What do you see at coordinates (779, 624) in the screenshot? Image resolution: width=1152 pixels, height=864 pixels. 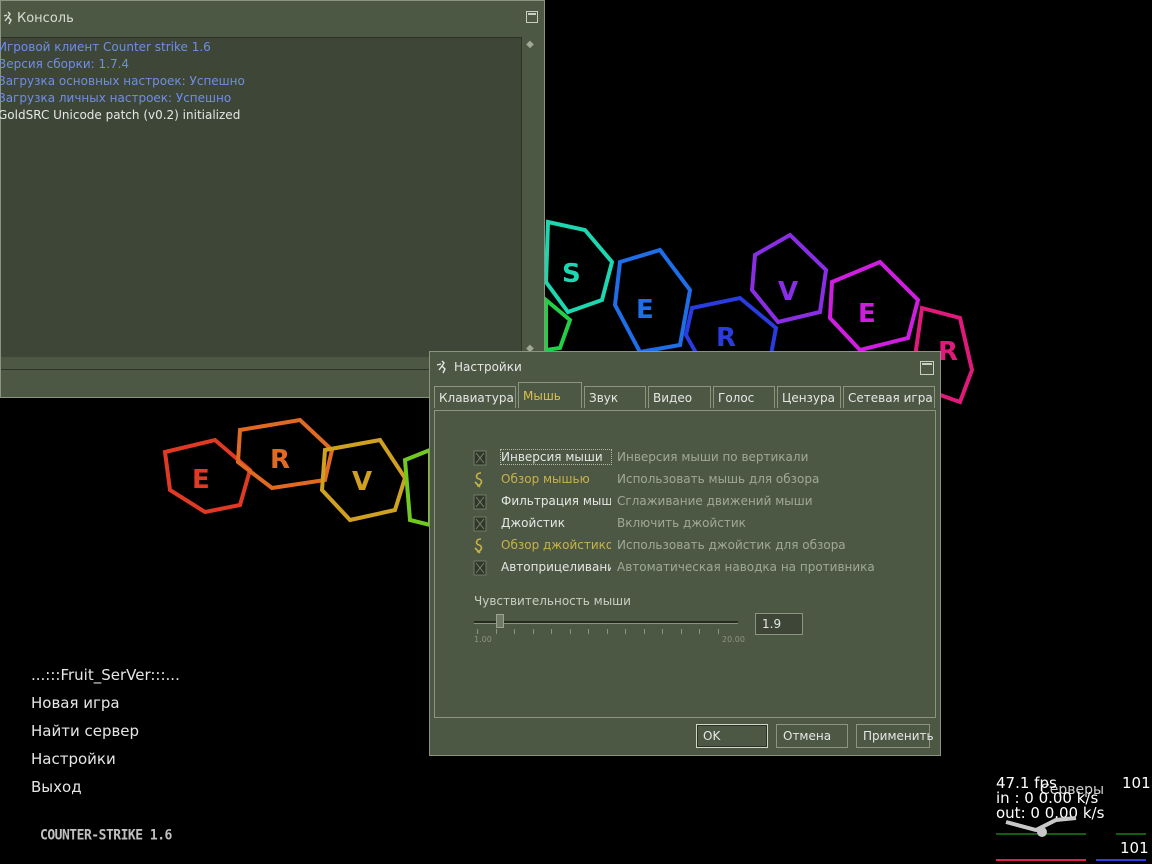 I see `sensitivity-value-field: 1.9` at bounding box center [779, 624].